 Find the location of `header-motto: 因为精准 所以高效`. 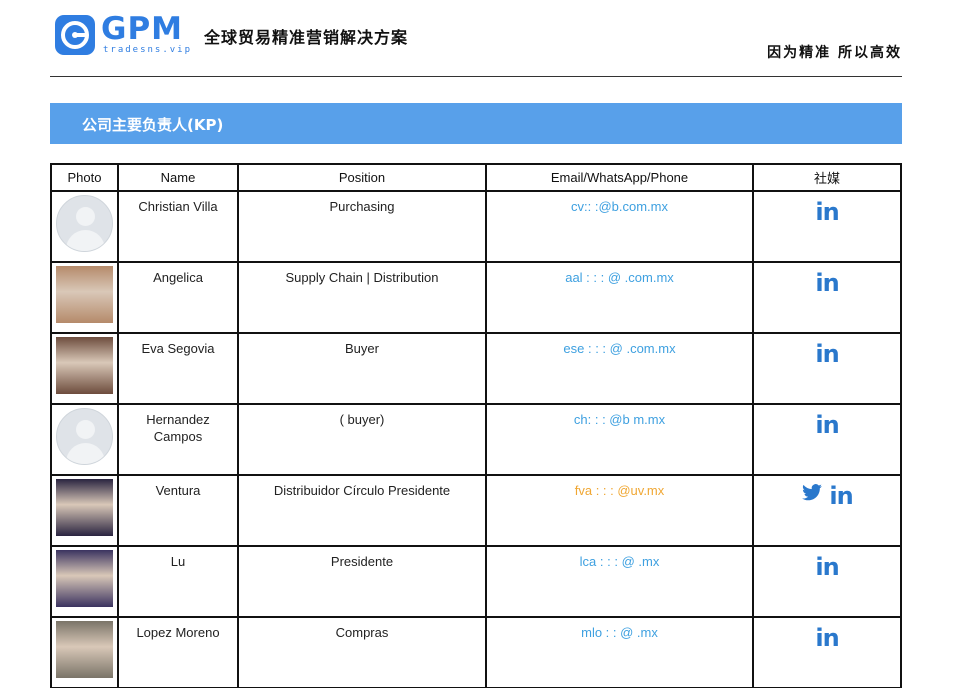

header-motto: 因为精准 所以高效 is located at coordinates (834, 53).